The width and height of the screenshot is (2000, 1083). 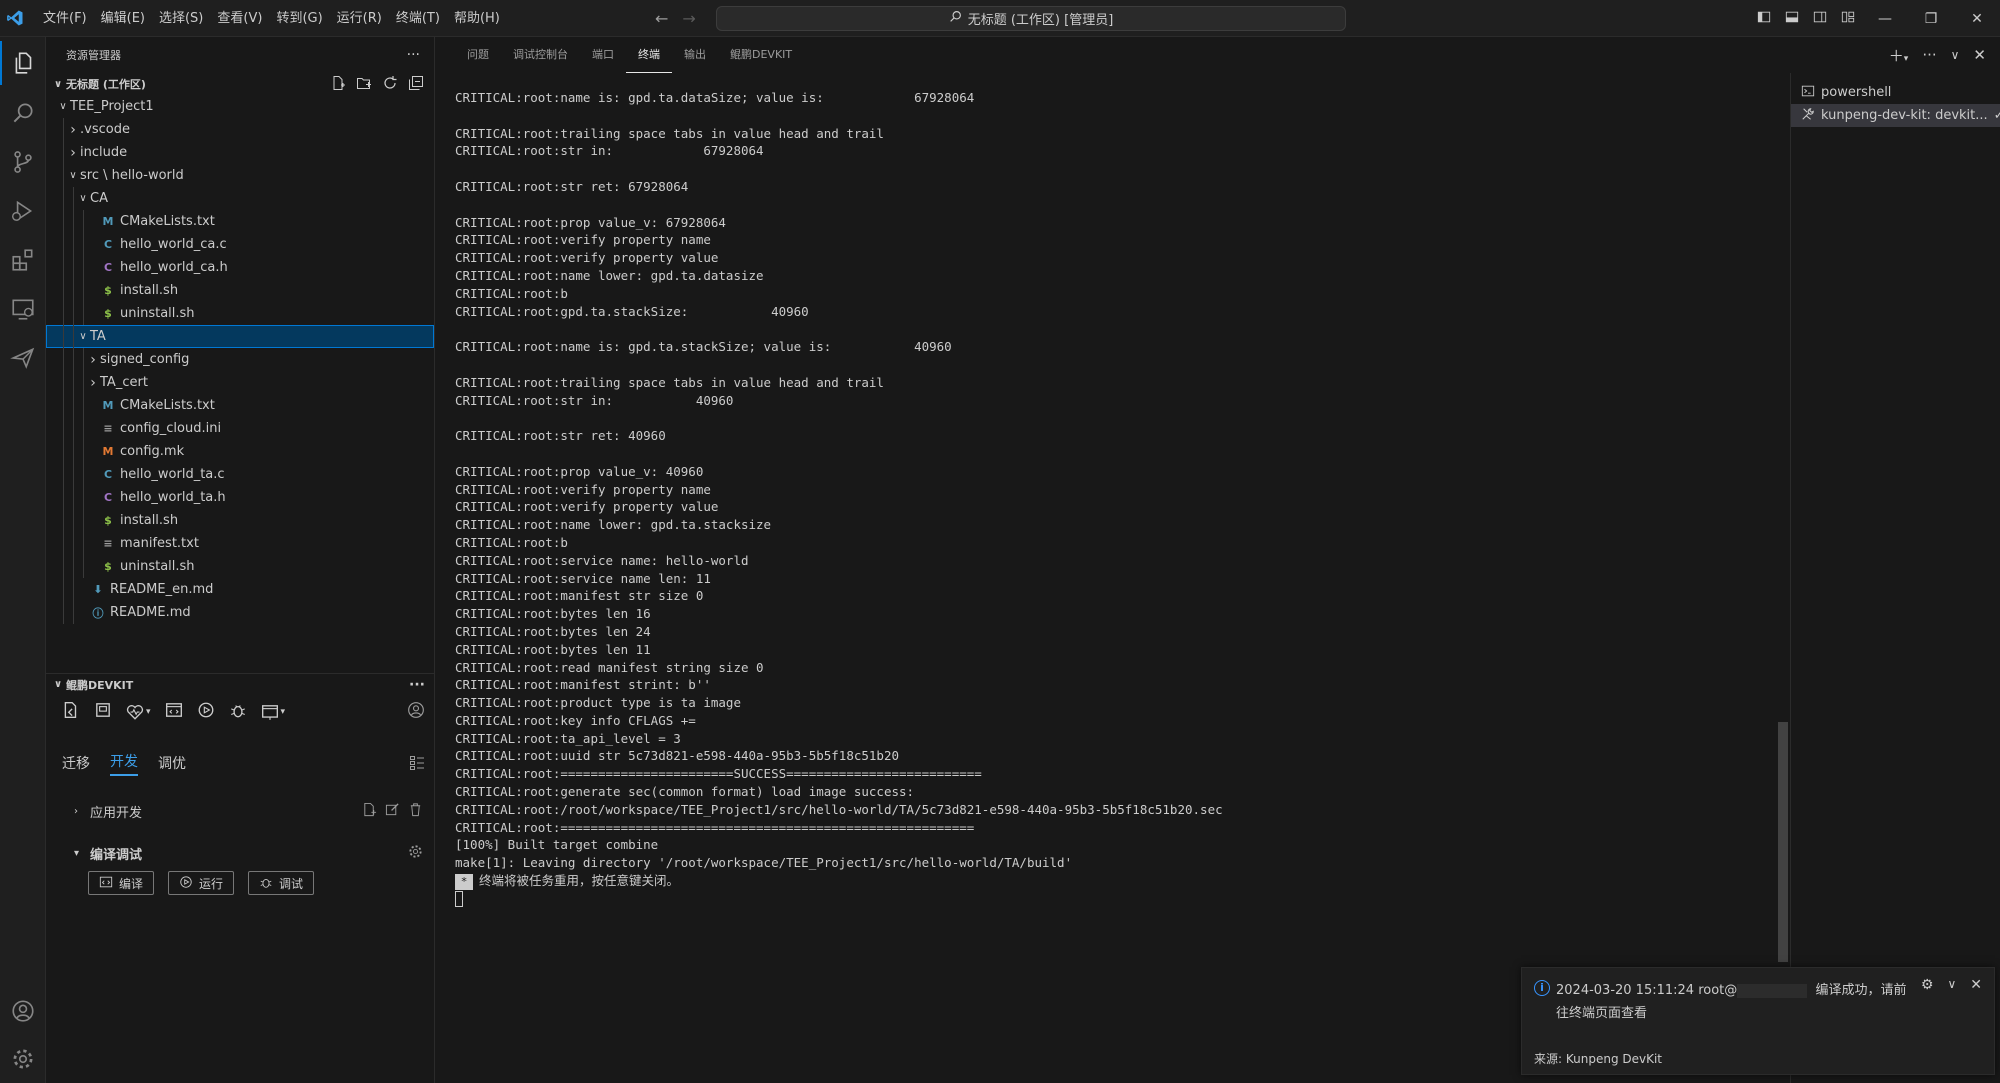 I want to click on forward-arrow-icon: →, so click(x=688, y=18).